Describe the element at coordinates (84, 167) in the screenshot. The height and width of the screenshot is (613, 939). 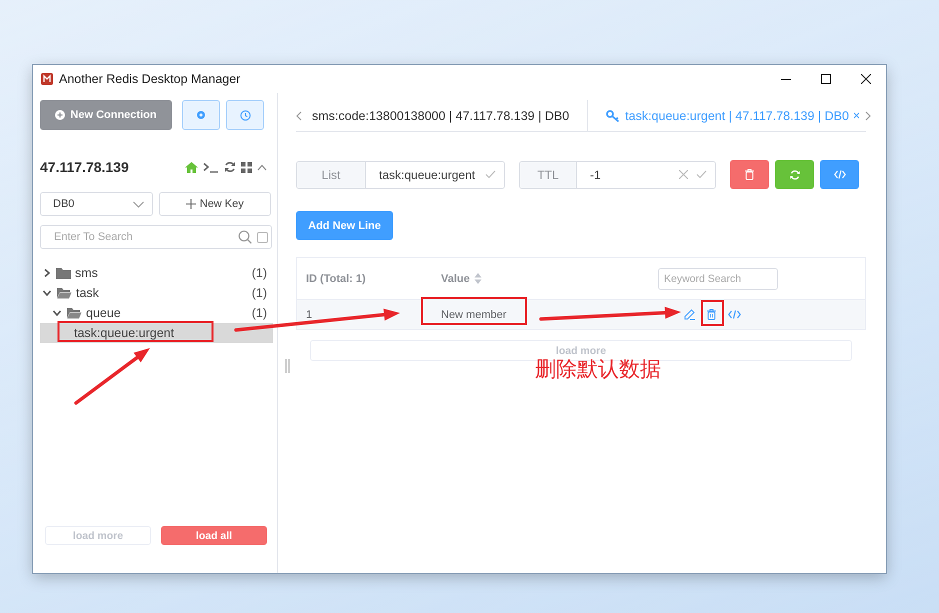
I see `host-name: 47.117.78.139` at that location.